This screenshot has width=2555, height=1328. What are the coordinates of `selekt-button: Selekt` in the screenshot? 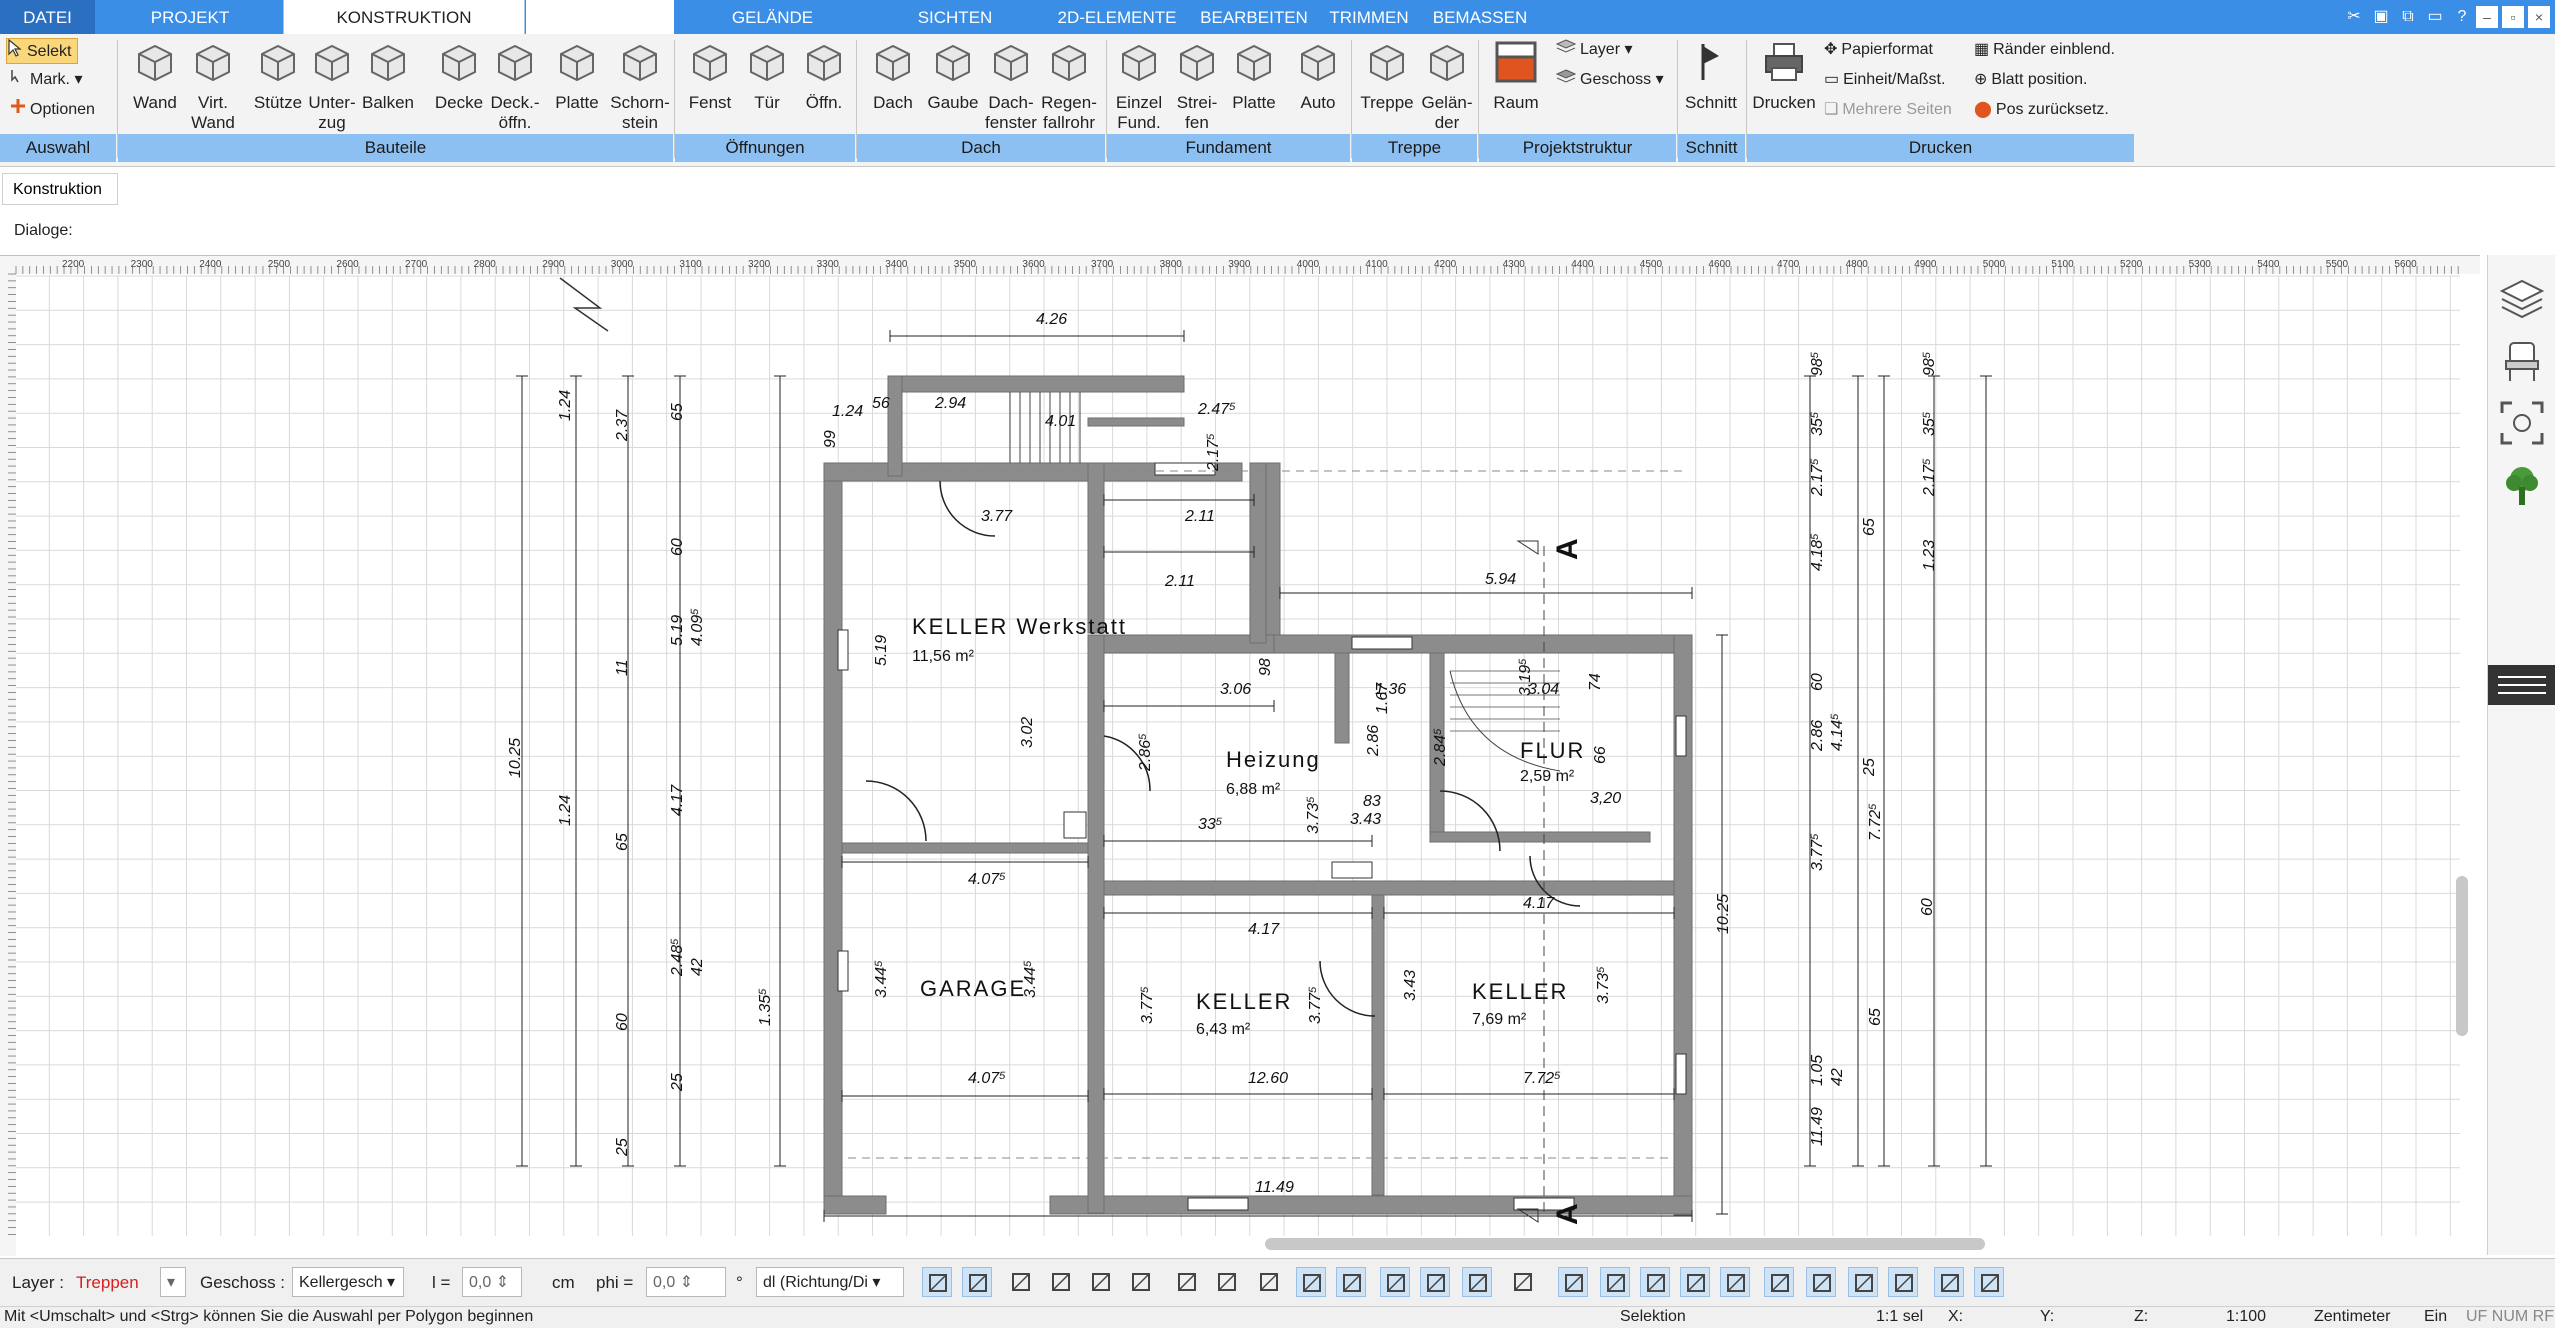 It's located at (42, 51).